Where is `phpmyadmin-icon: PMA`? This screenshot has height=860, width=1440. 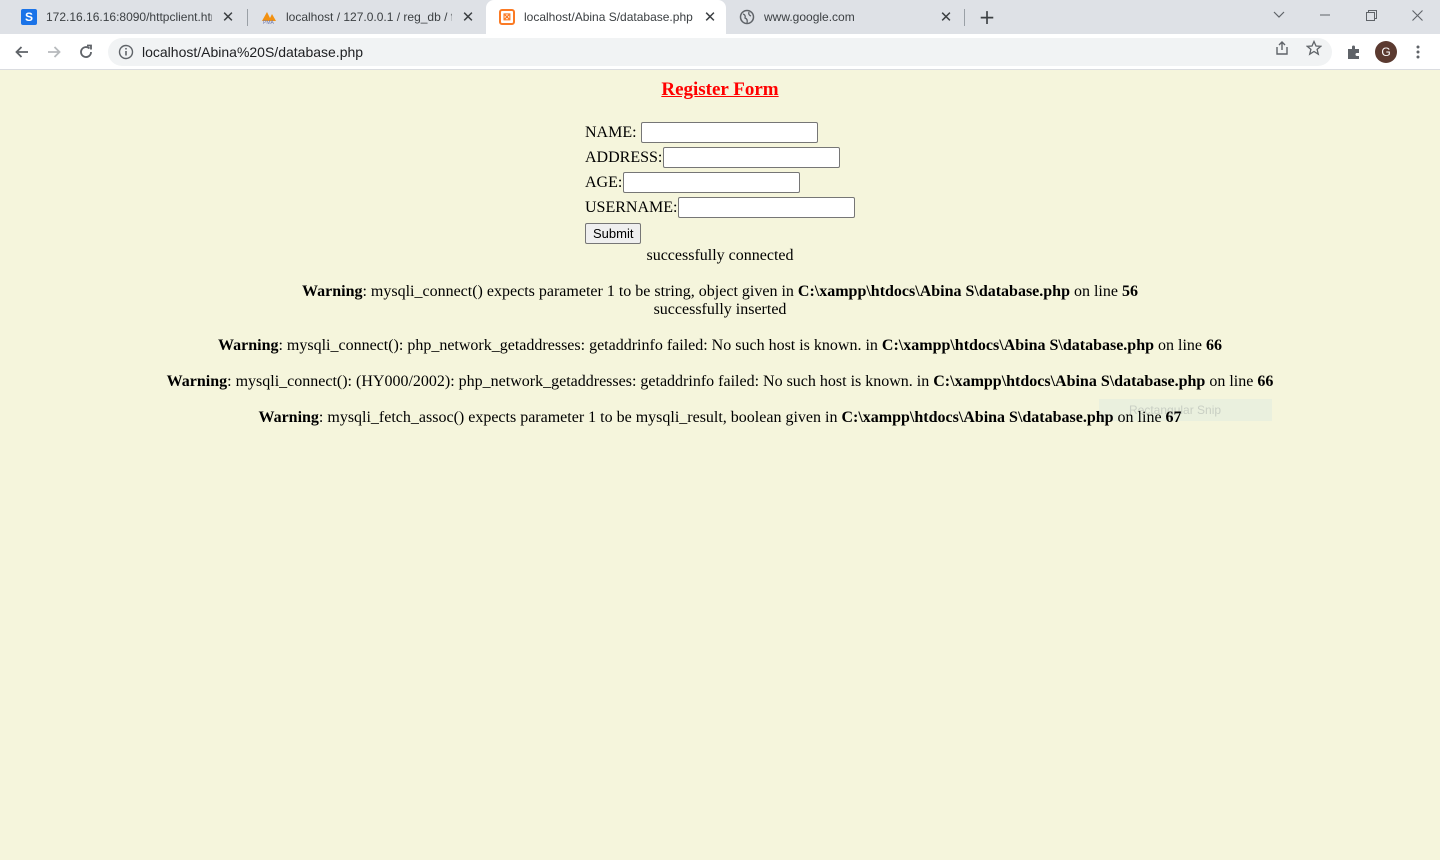
phpmyadmin-icon: PMA is located at coordinates (269, 17).